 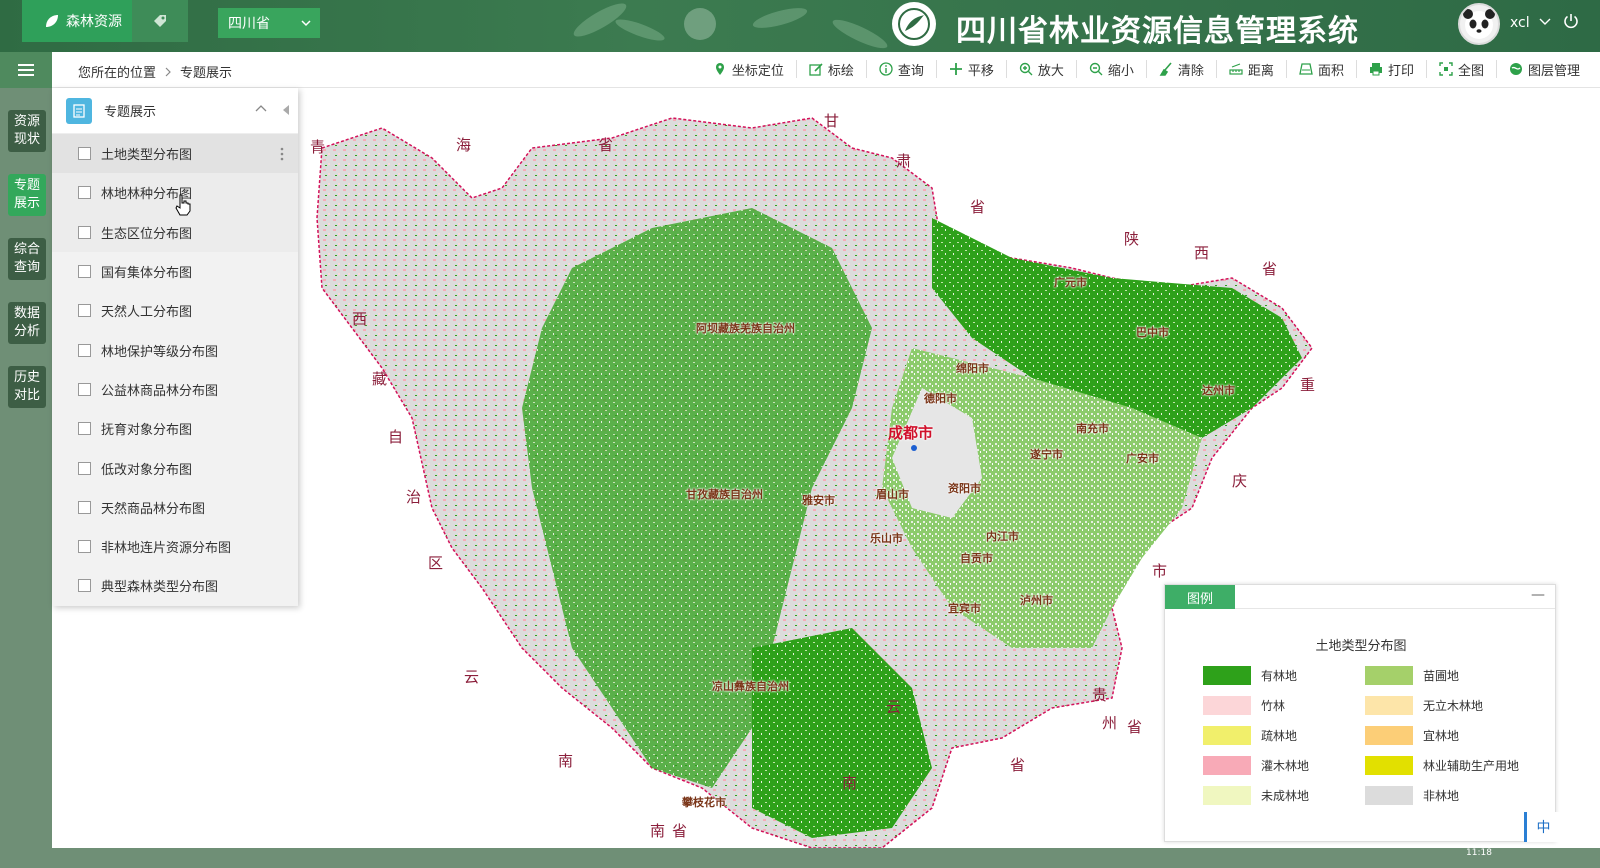 I want to click on city-label: 广安市, so click(x=1142, y=458).